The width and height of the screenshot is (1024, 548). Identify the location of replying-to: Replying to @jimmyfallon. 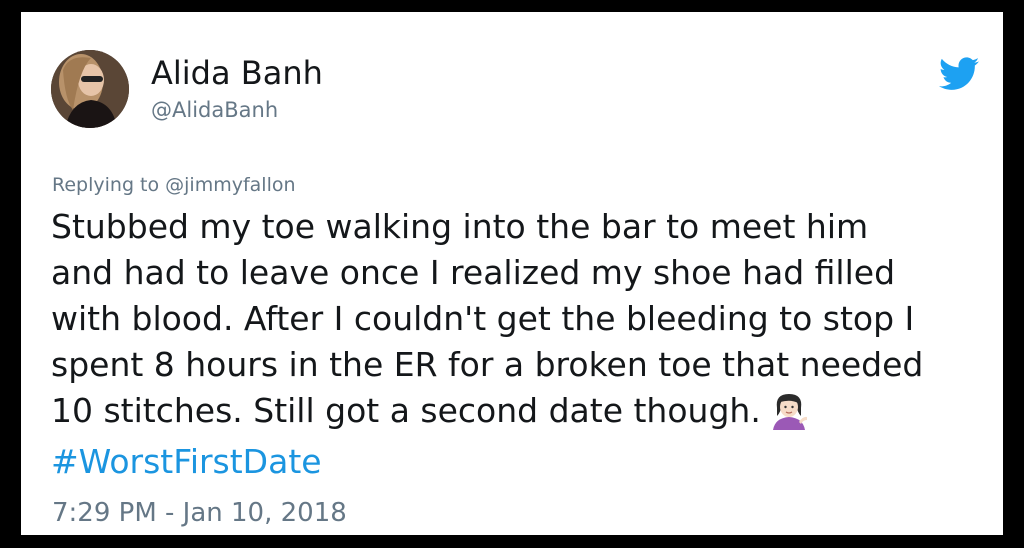
(174, 185).